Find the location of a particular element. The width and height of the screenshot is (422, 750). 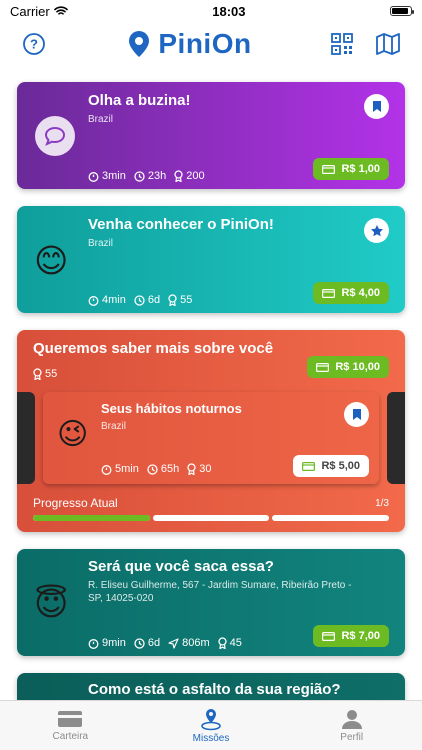

group-meta: 55 is located at coordinates (45, 374).